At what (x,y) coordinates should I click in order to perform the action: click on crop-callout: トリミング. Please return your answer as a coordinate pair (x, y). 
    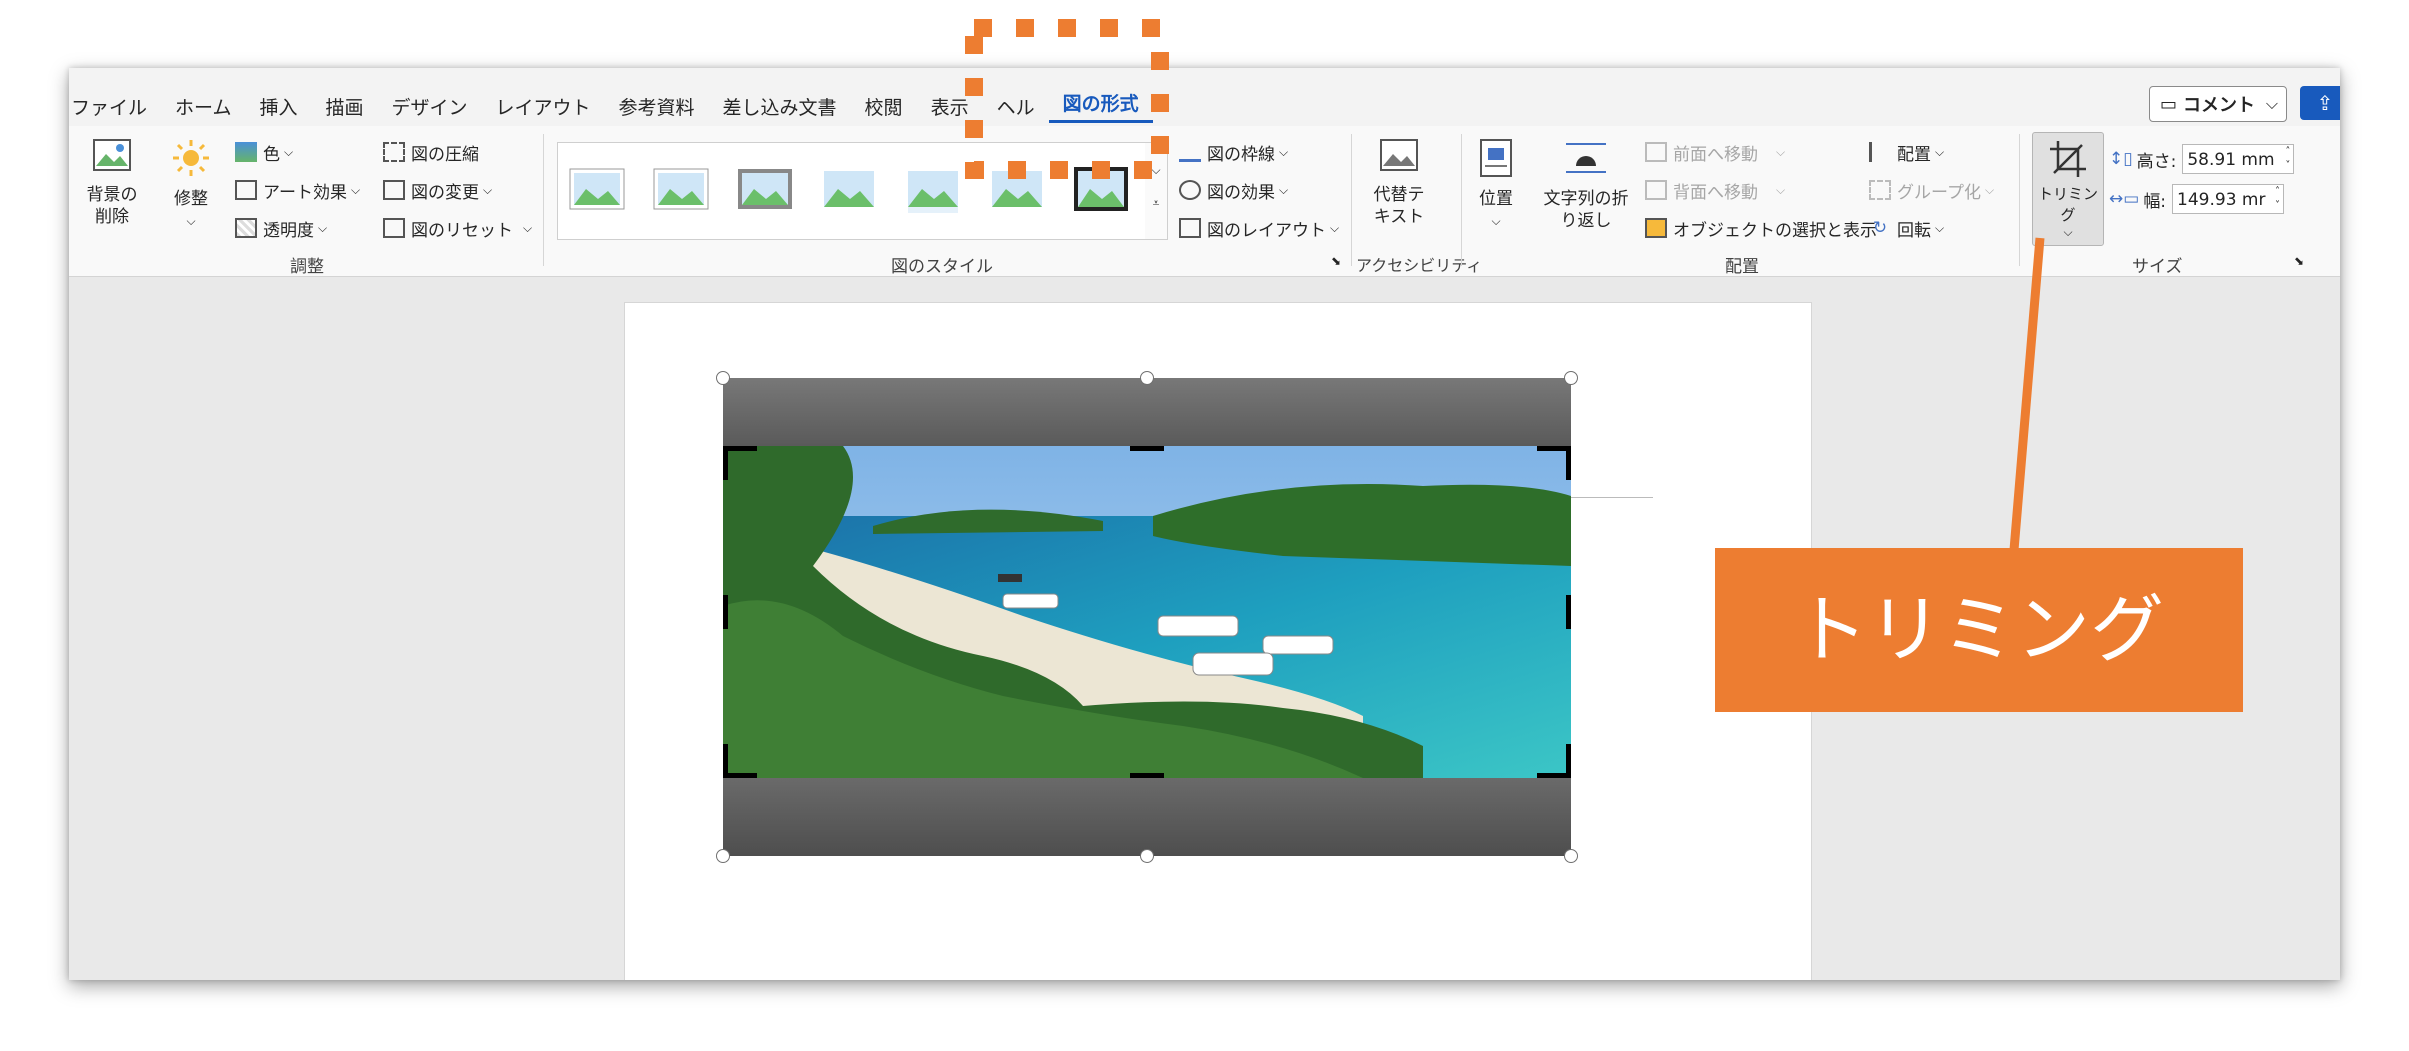
    Looking at the image, I should click on (1979, 630).